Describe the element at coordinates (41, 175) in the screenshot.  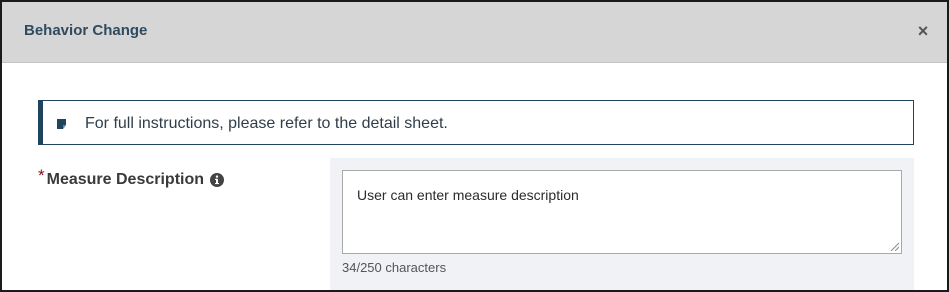
I see `required-marker: *` at that location.